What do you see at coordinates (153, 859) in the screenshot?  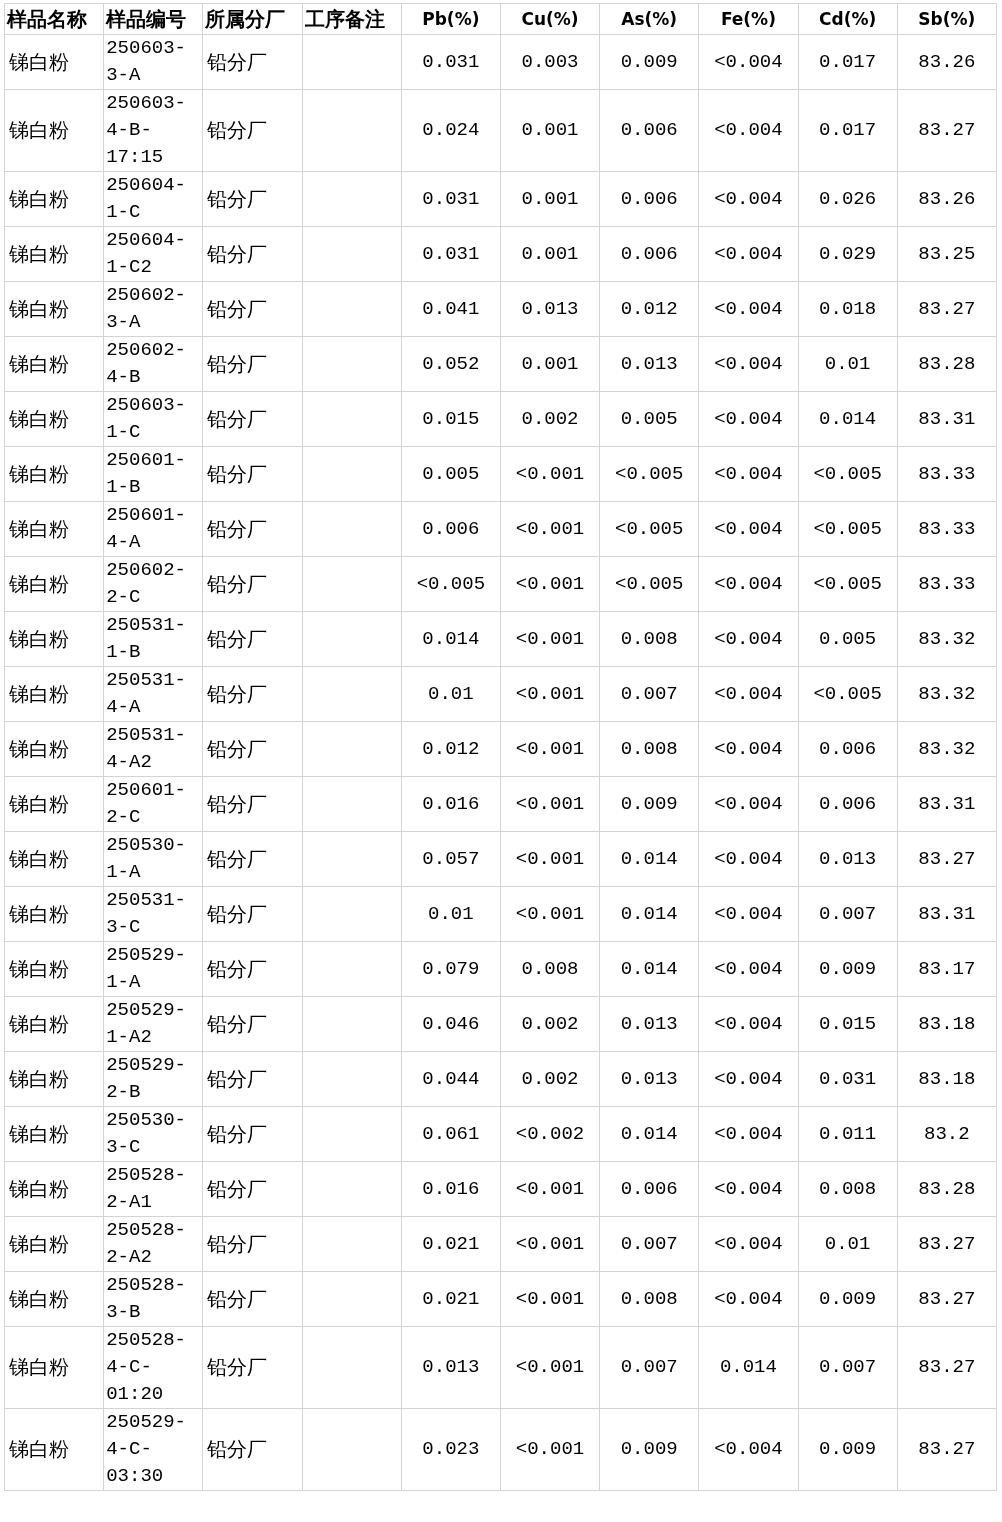 I see `table-cell: 250530-1-A` at bounding box center [153, 859].